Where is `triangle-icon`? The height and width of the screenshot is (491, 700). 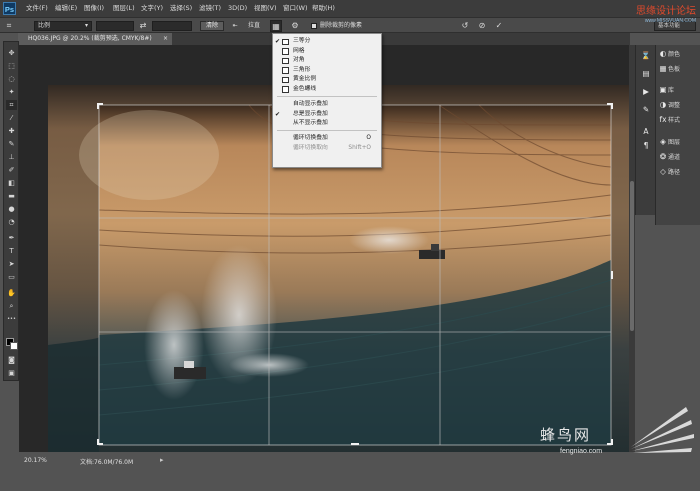
triangle-icon is located at coordinates (285, 70).